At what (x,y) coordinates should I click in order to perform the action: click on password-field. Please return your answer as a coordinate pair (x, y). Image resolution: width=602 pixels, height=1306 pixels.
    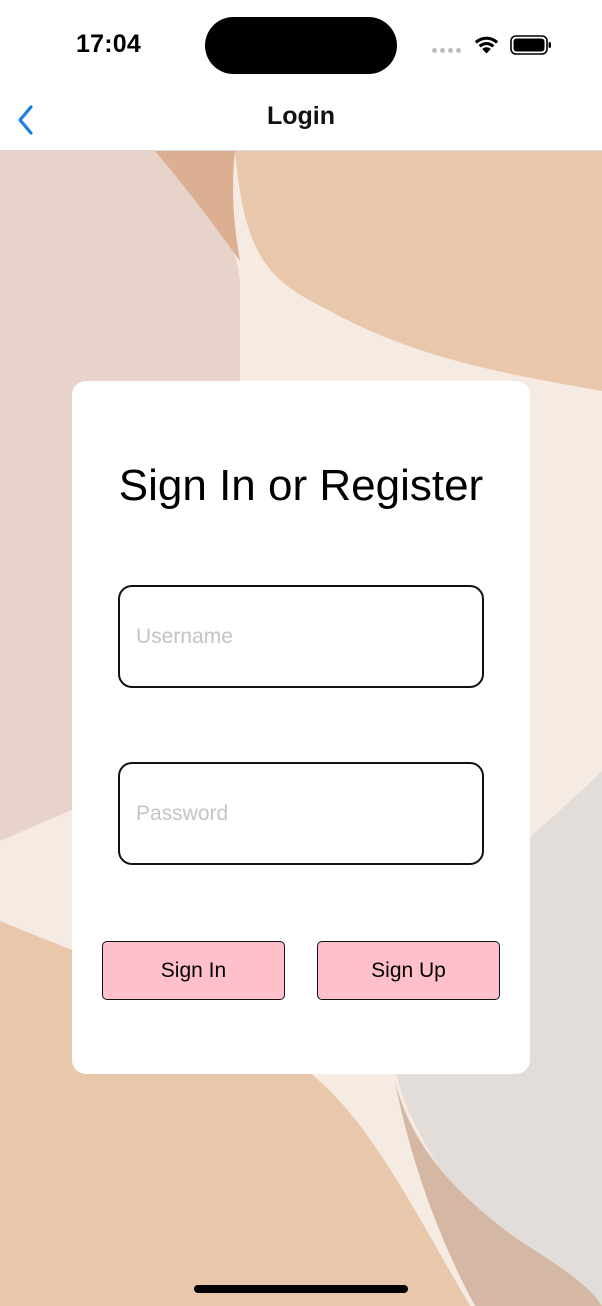
    Looking at the image, I should click on (301, 813).